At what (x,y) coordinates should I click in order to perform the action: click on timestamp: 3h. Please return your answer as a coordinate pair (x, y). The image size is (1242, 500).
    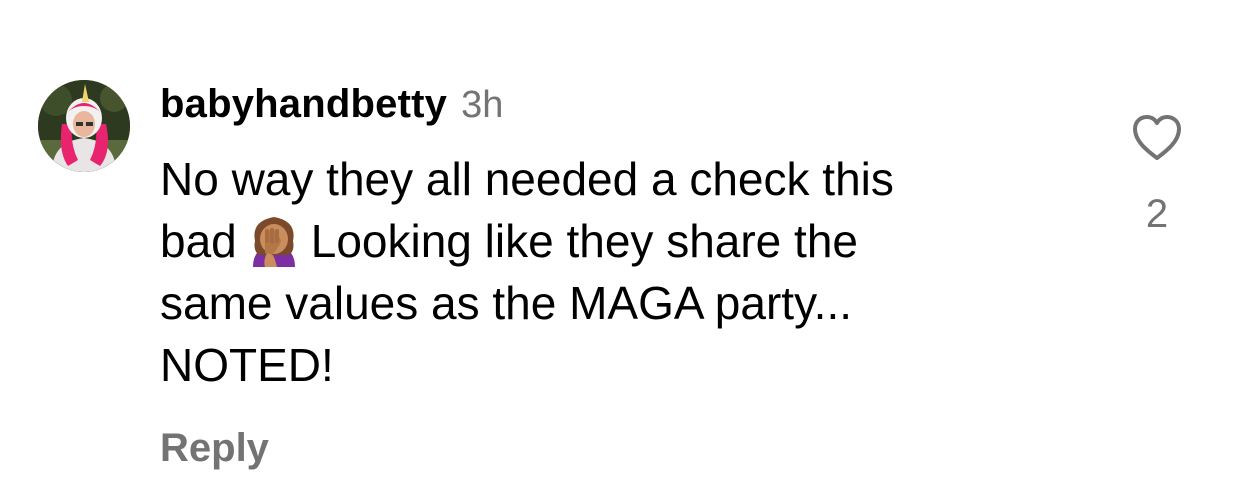
    Looking at the image, I should click on (482, 105).